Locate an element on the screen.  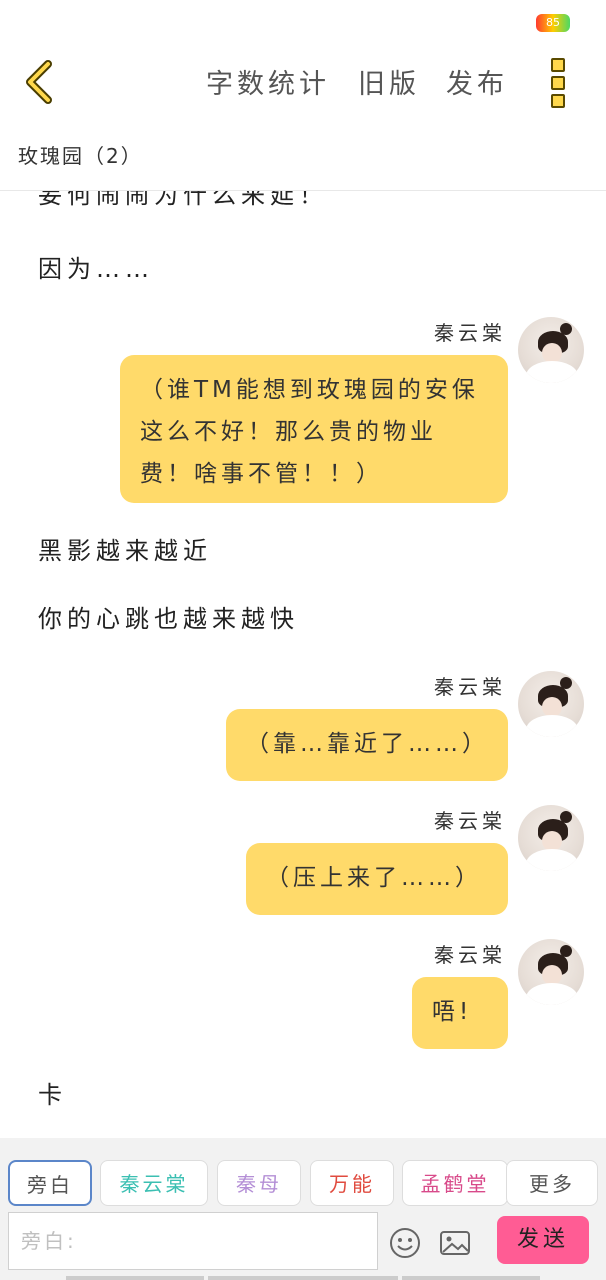
message-bubble: 唔! is located at coordinates (460, 1013).